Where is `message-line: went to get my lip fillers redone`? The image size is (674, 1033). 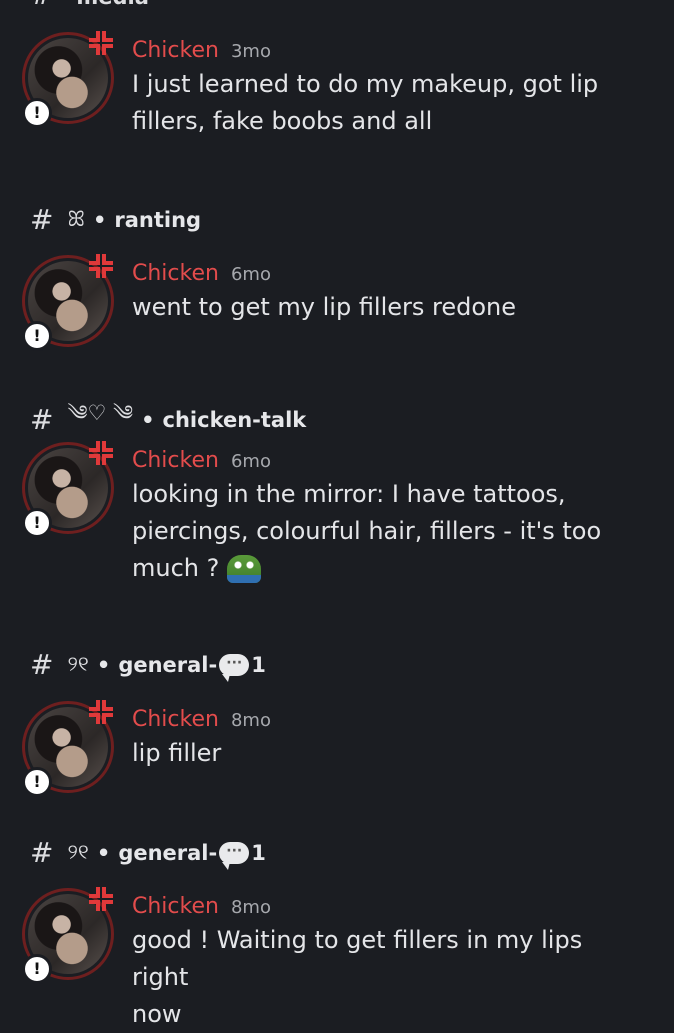
message-line: went to get my lip fillers redone is located at coordinates (324, 307).